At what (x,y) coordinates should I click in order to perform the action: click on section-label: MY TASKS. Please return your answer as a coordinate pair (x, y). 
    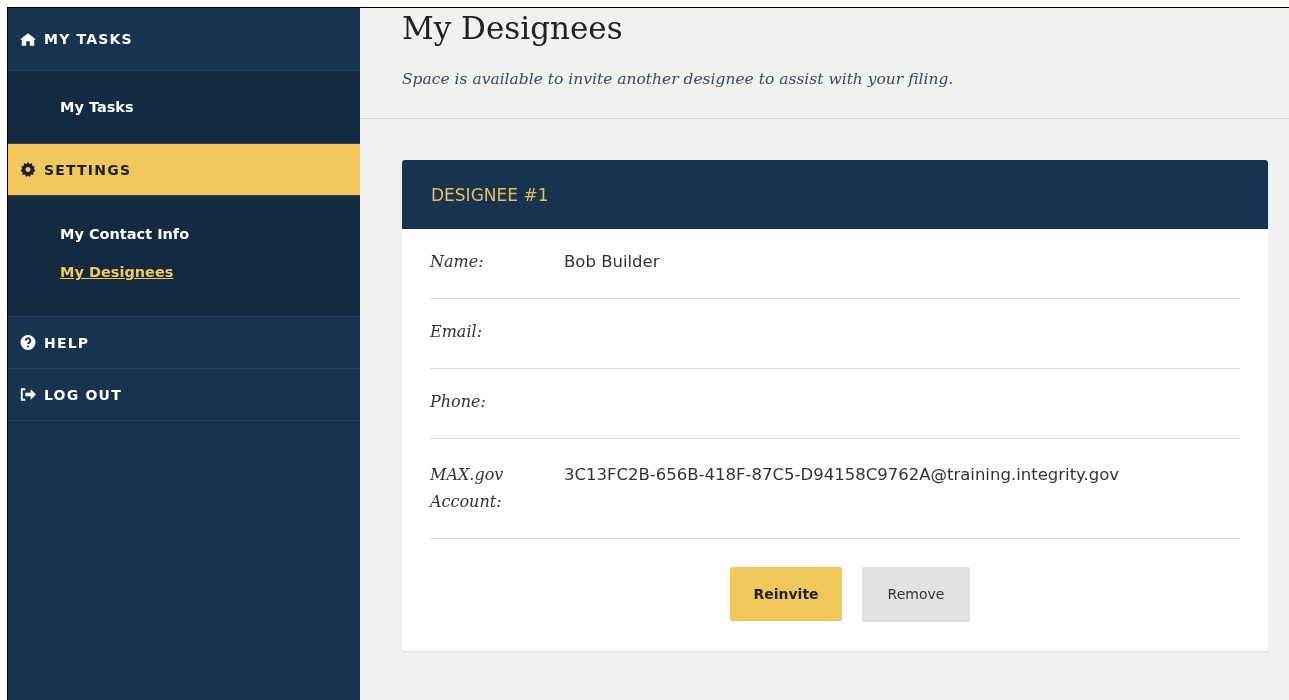
    Looking at the image, I should click on (88, 39).